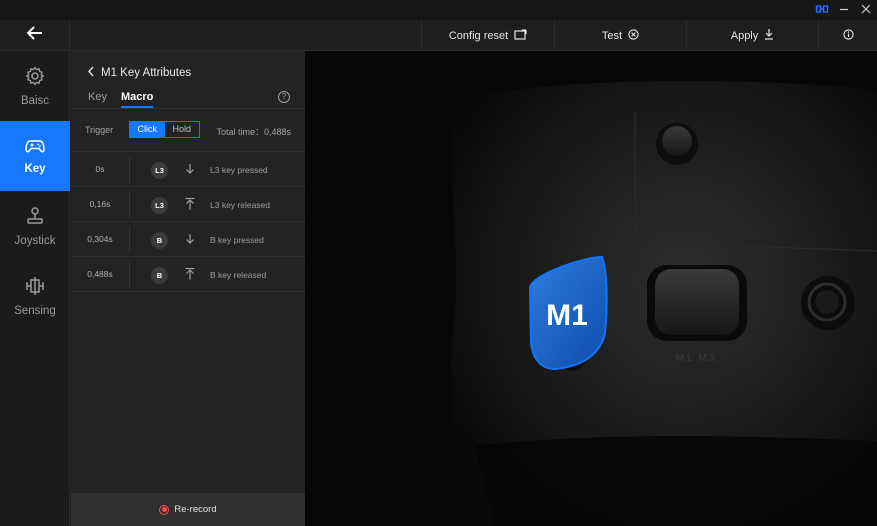 The image size is (877, 526). What do you see at coordinates (676, 481) in the screenshot?
I see `controller-shadow` at bounding box center [676, 481].